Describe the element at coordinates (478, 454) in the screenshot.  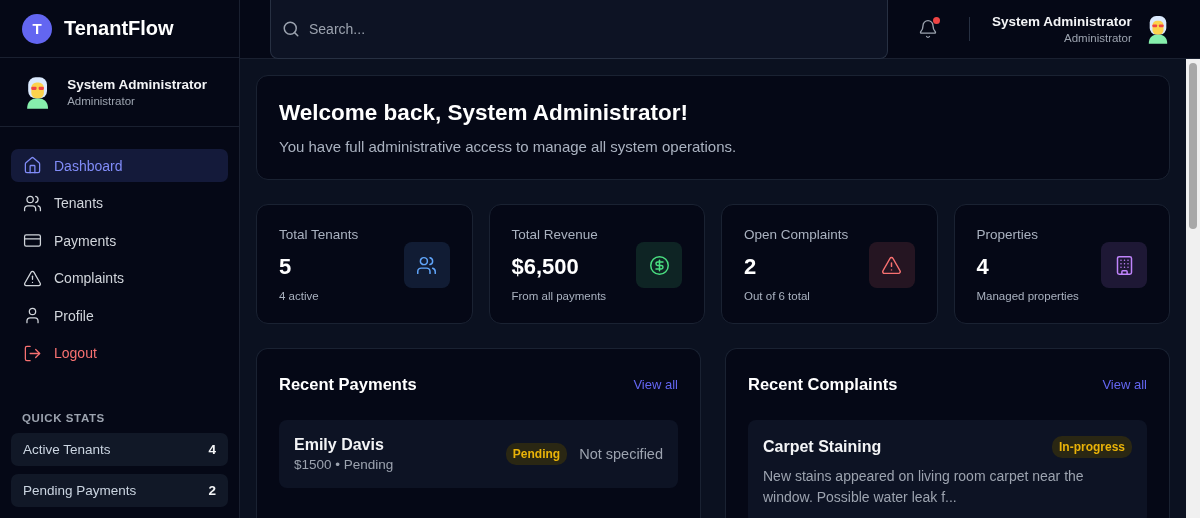
I see `payment-item: Emily Davis $1500 • Pending Pending Not specified` at that location.